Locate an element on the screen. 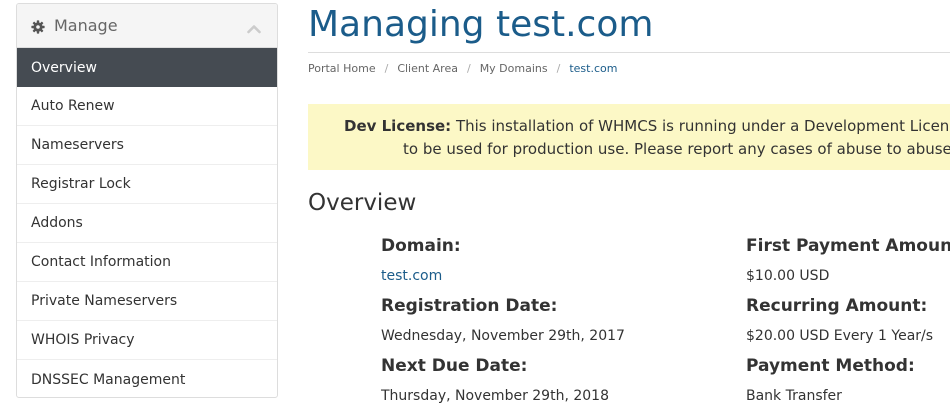  registration-date-value: Wednesday, November 29th, 2017 is located at coordinates (503, 336).